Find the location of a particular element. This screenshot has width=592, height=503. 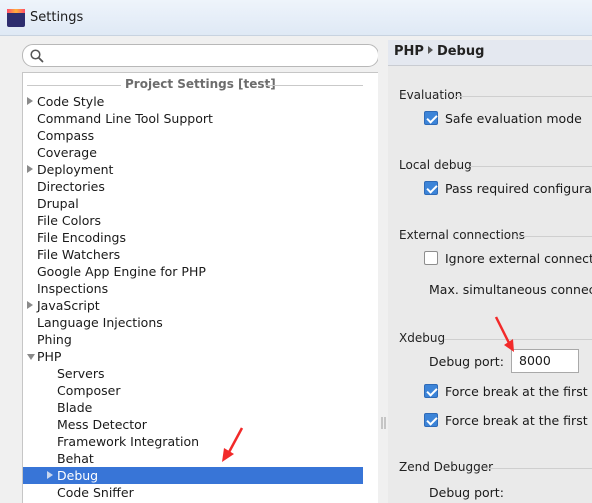

tree-item-label: Drupal is located at coordinates (58, 203).